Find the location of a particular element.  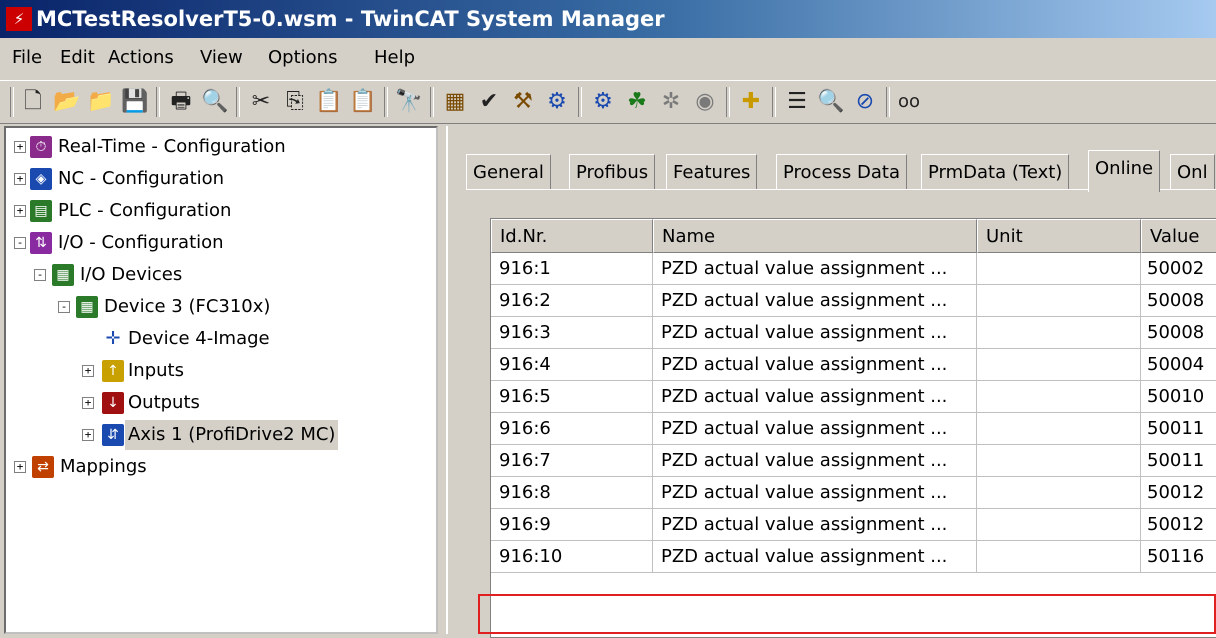

tree-item-plc: + ▤ PLC - Configuration is located at coordinates (221, 211).